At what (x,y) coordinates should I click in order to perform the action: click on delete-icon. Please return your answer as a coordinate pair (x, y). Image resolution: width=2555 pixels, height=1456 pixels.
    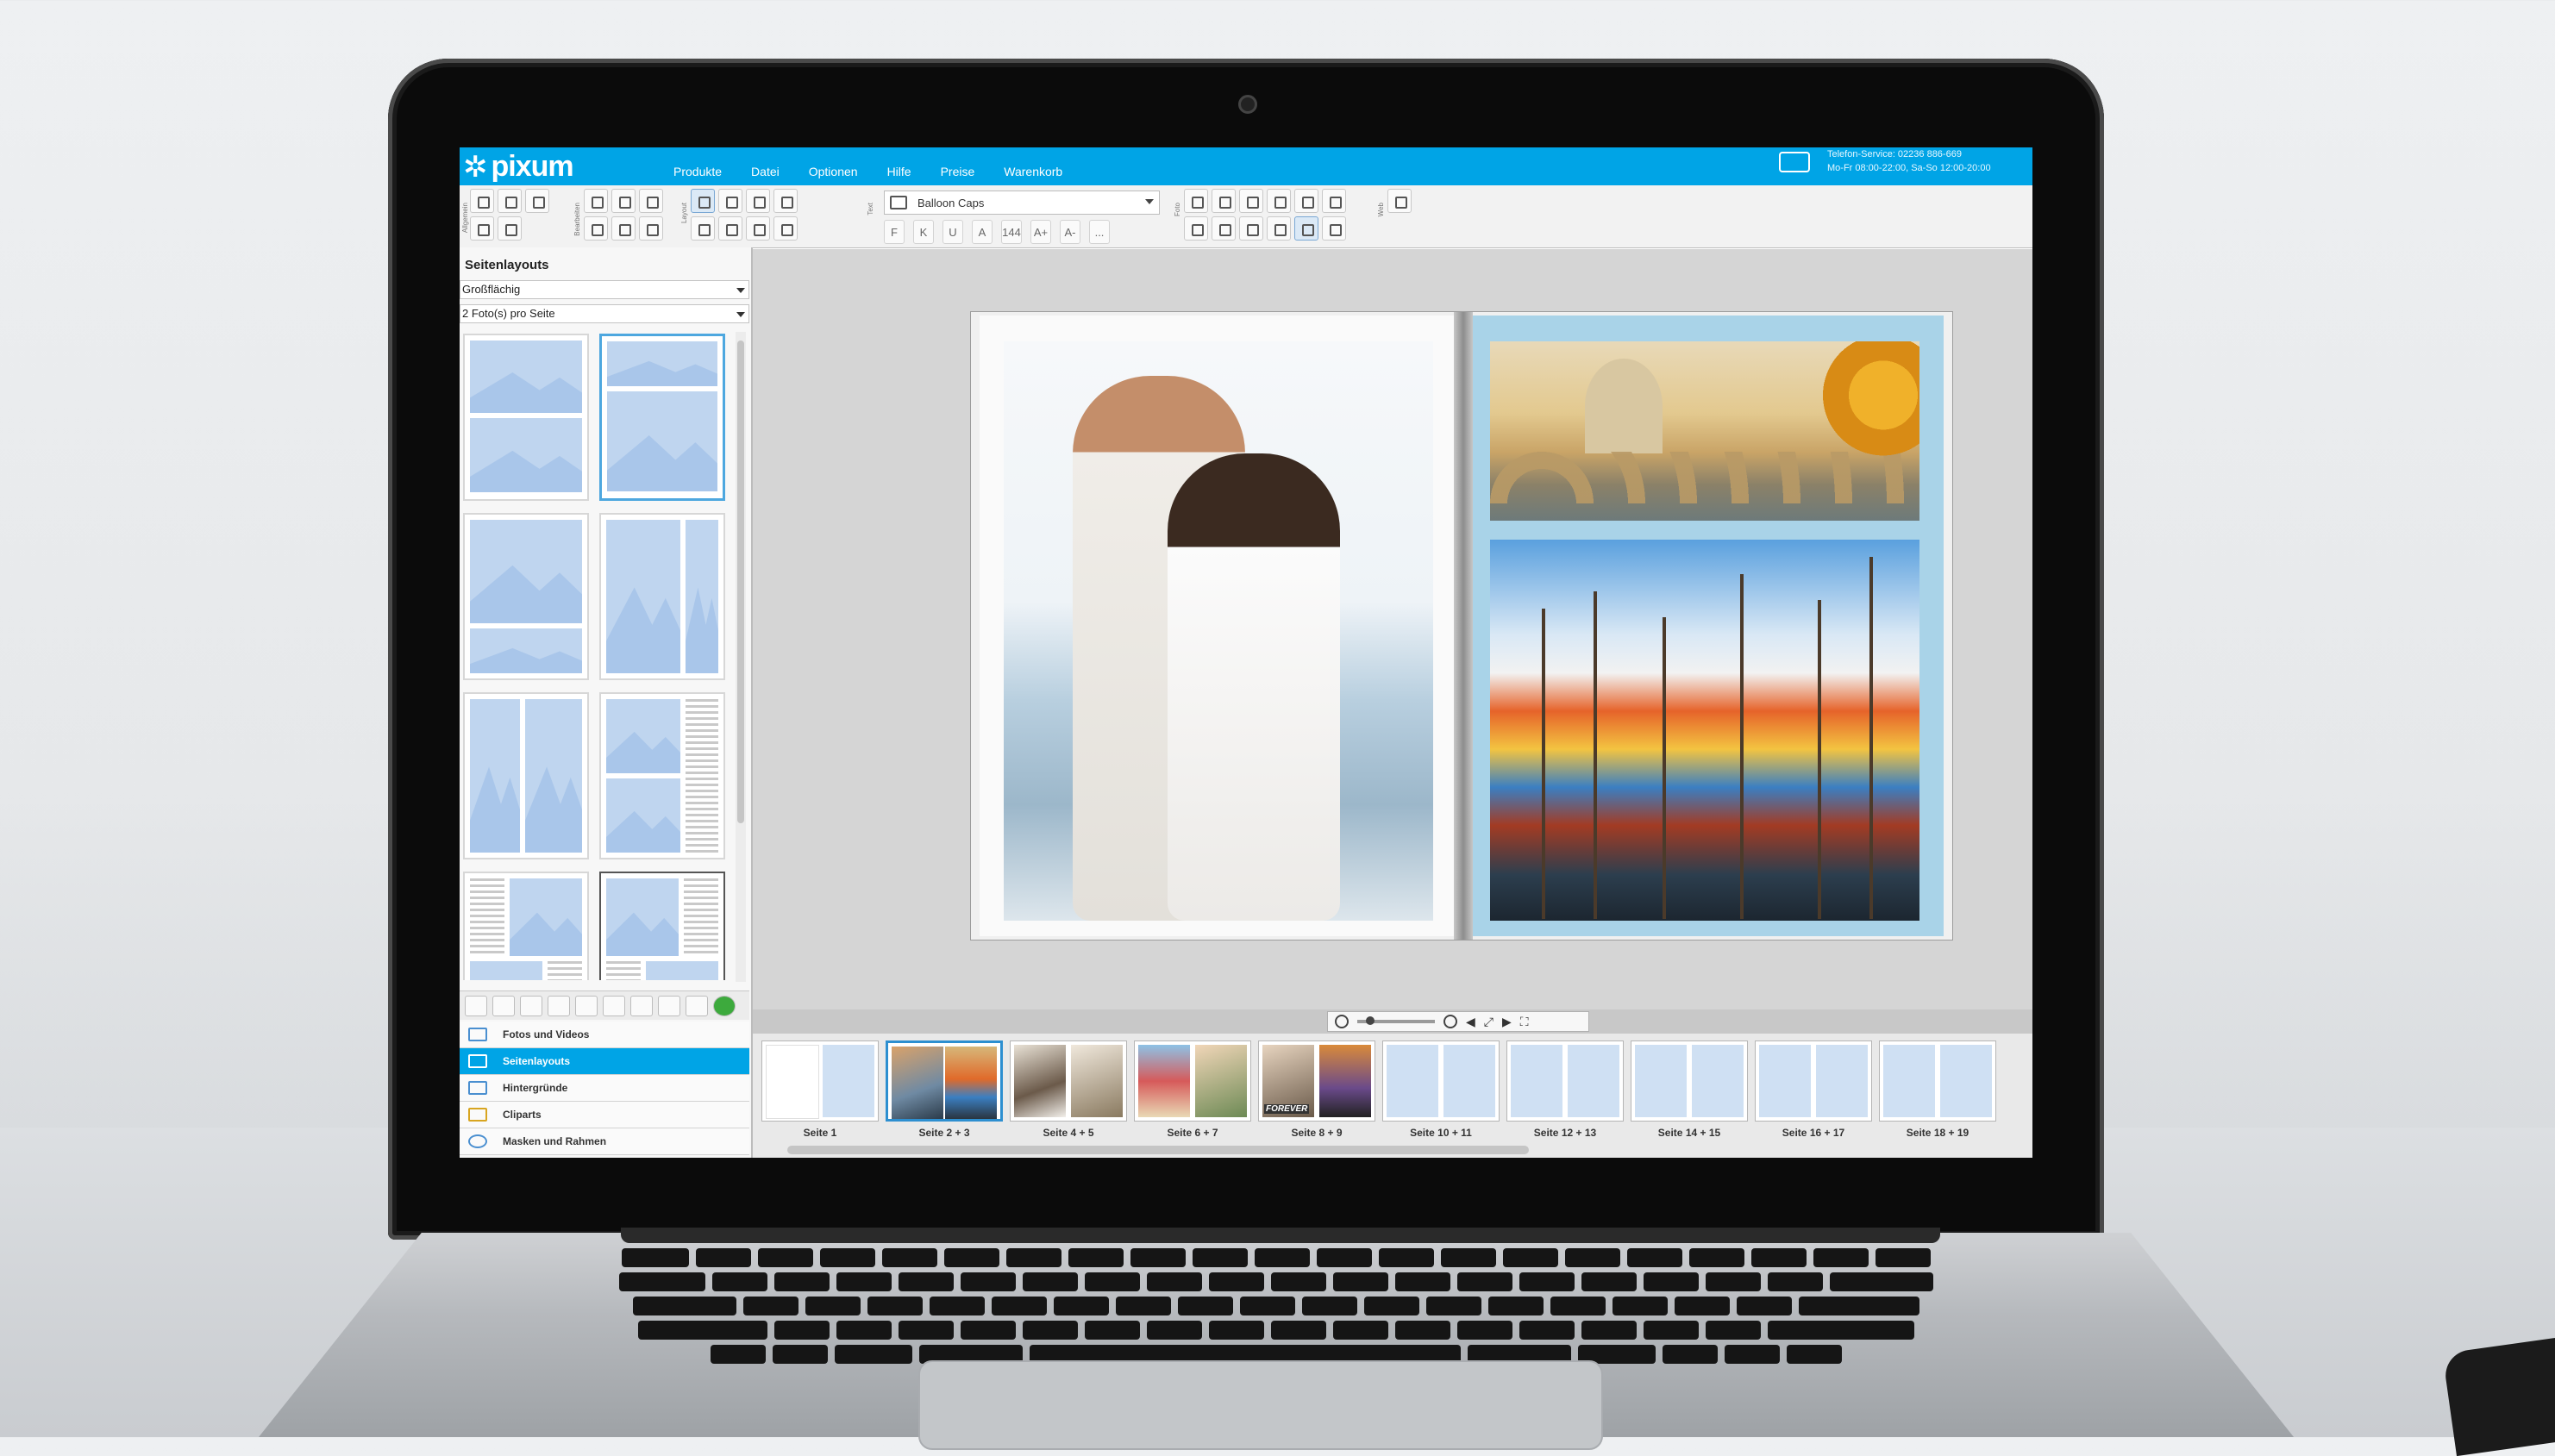
    Looking at the image, I should click on (651, 201).